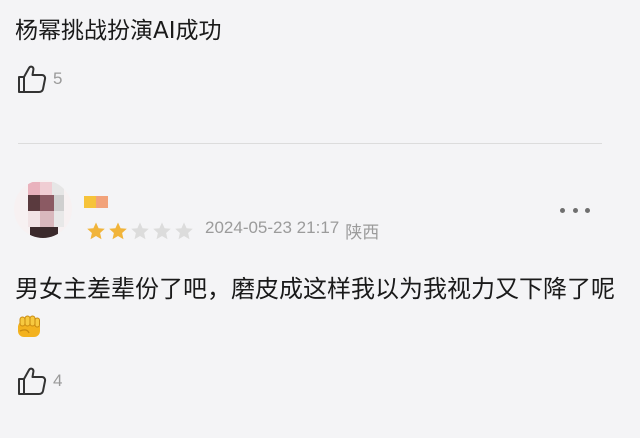 This screenshot has width=640, height=438. What do you see at coordinates (575, 210) in the screenshot?
I see `more-options-button` at bounding box center [575, 210].